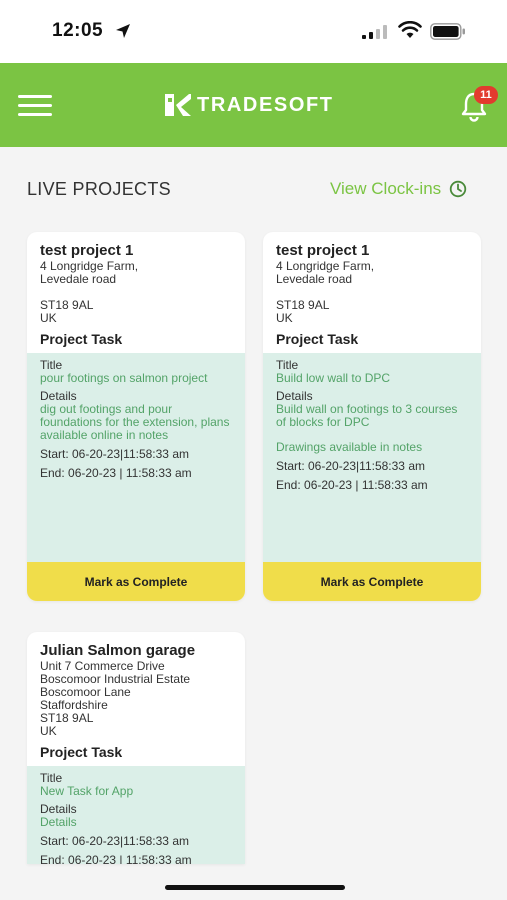 The height and width of the screenshot is (900, 507). Describe the element at coordinates (35, 106) in the screenshot. I see `hamburger-menu-icon` at that location.